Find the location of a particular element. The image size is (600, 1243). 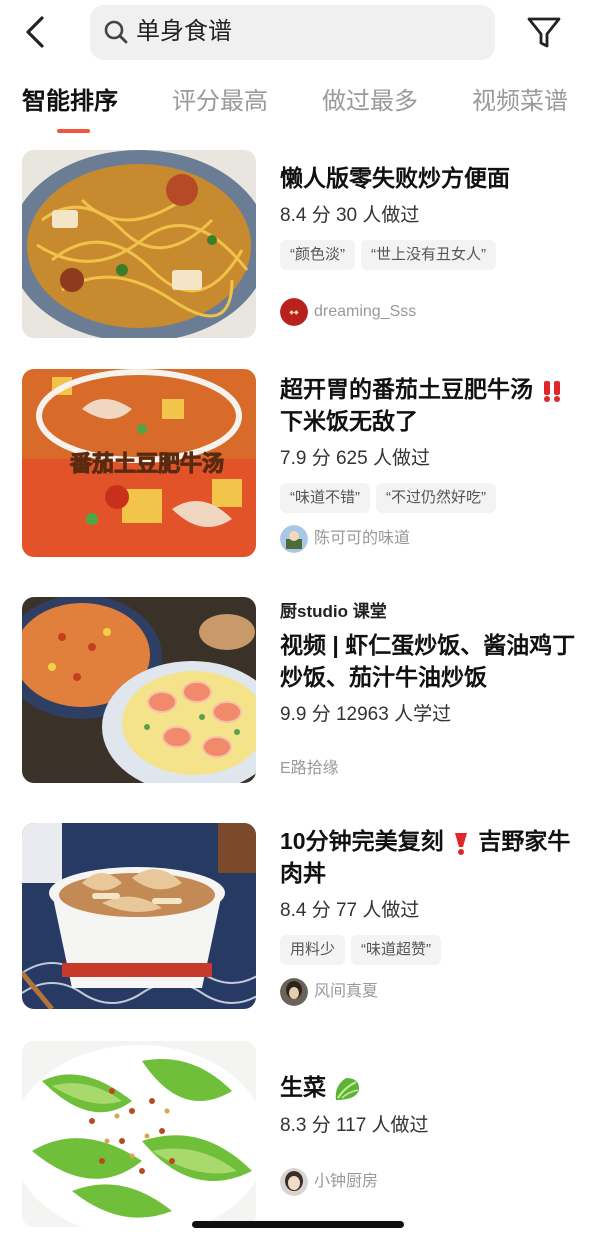

chevron-left-icon is located at coordinates (35, 32).